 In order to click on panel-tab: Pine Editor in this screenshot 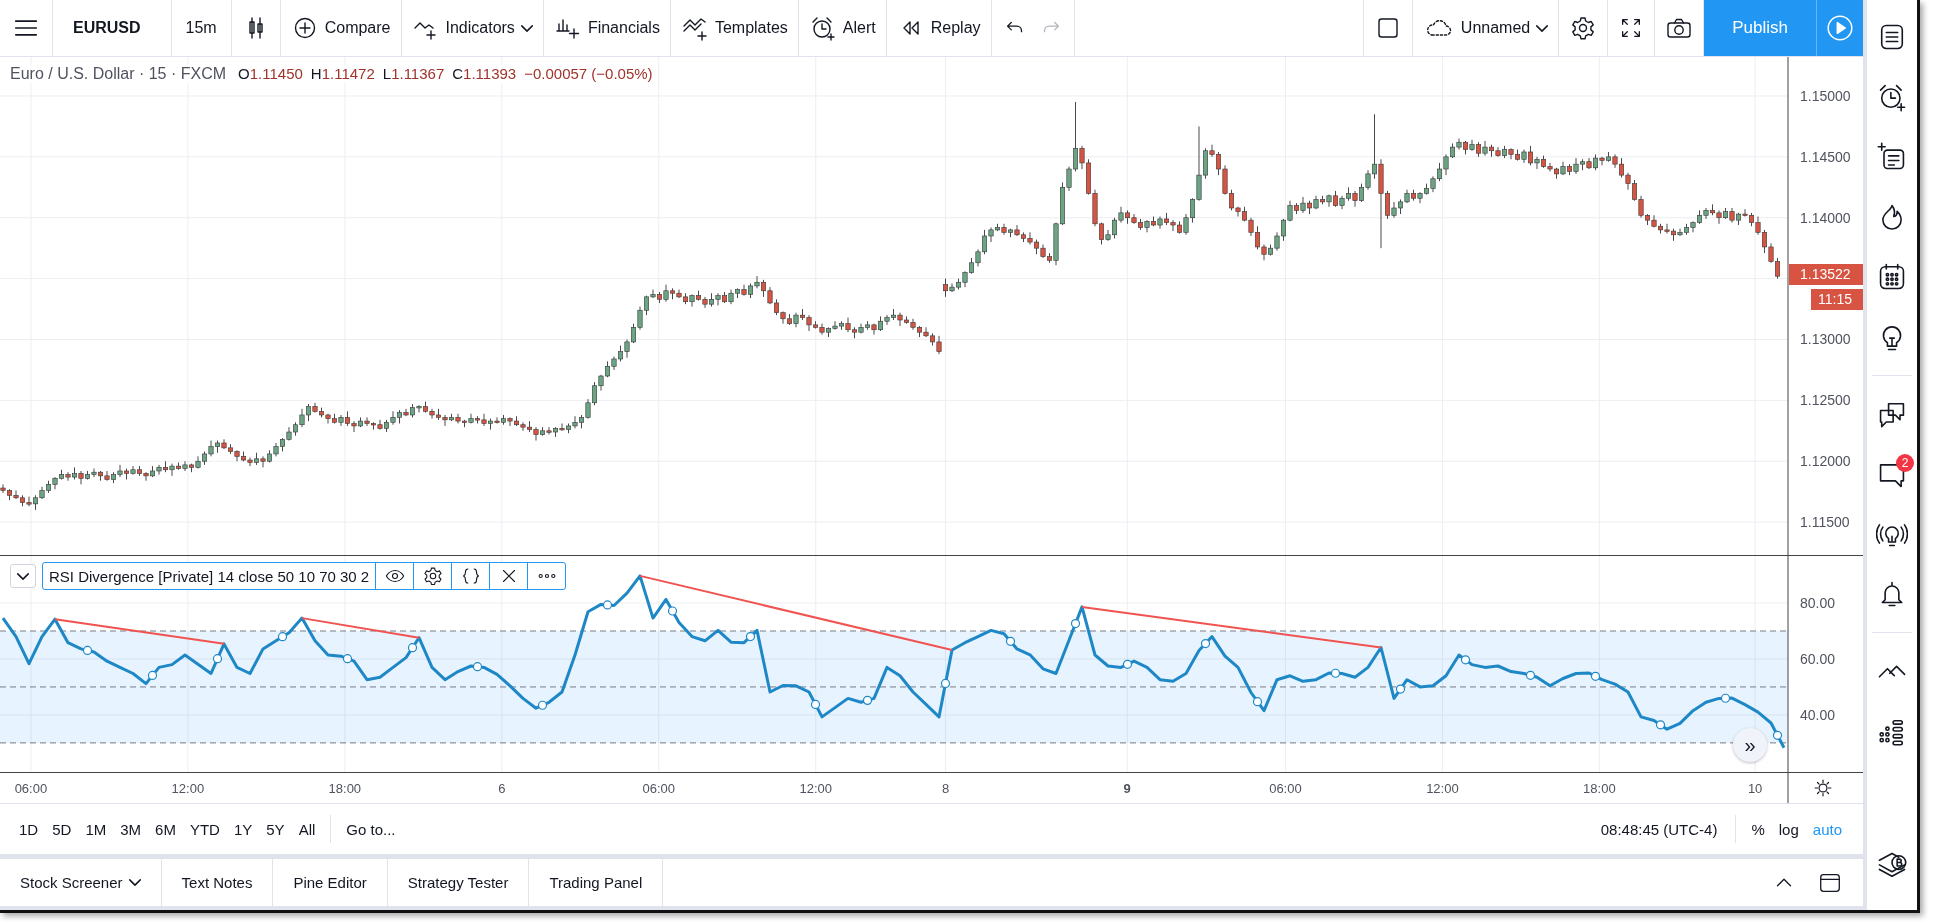, I will do `click(330, 882)`.